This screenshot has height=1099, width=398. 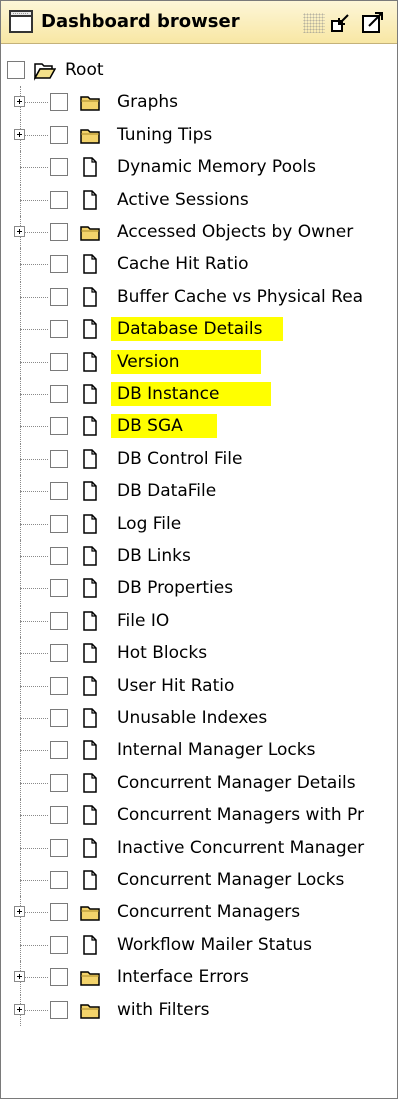 What do you see at coordinates (16, 70) in the screenshot?
I see `root-checkbox` at bounding box center [16, 70].